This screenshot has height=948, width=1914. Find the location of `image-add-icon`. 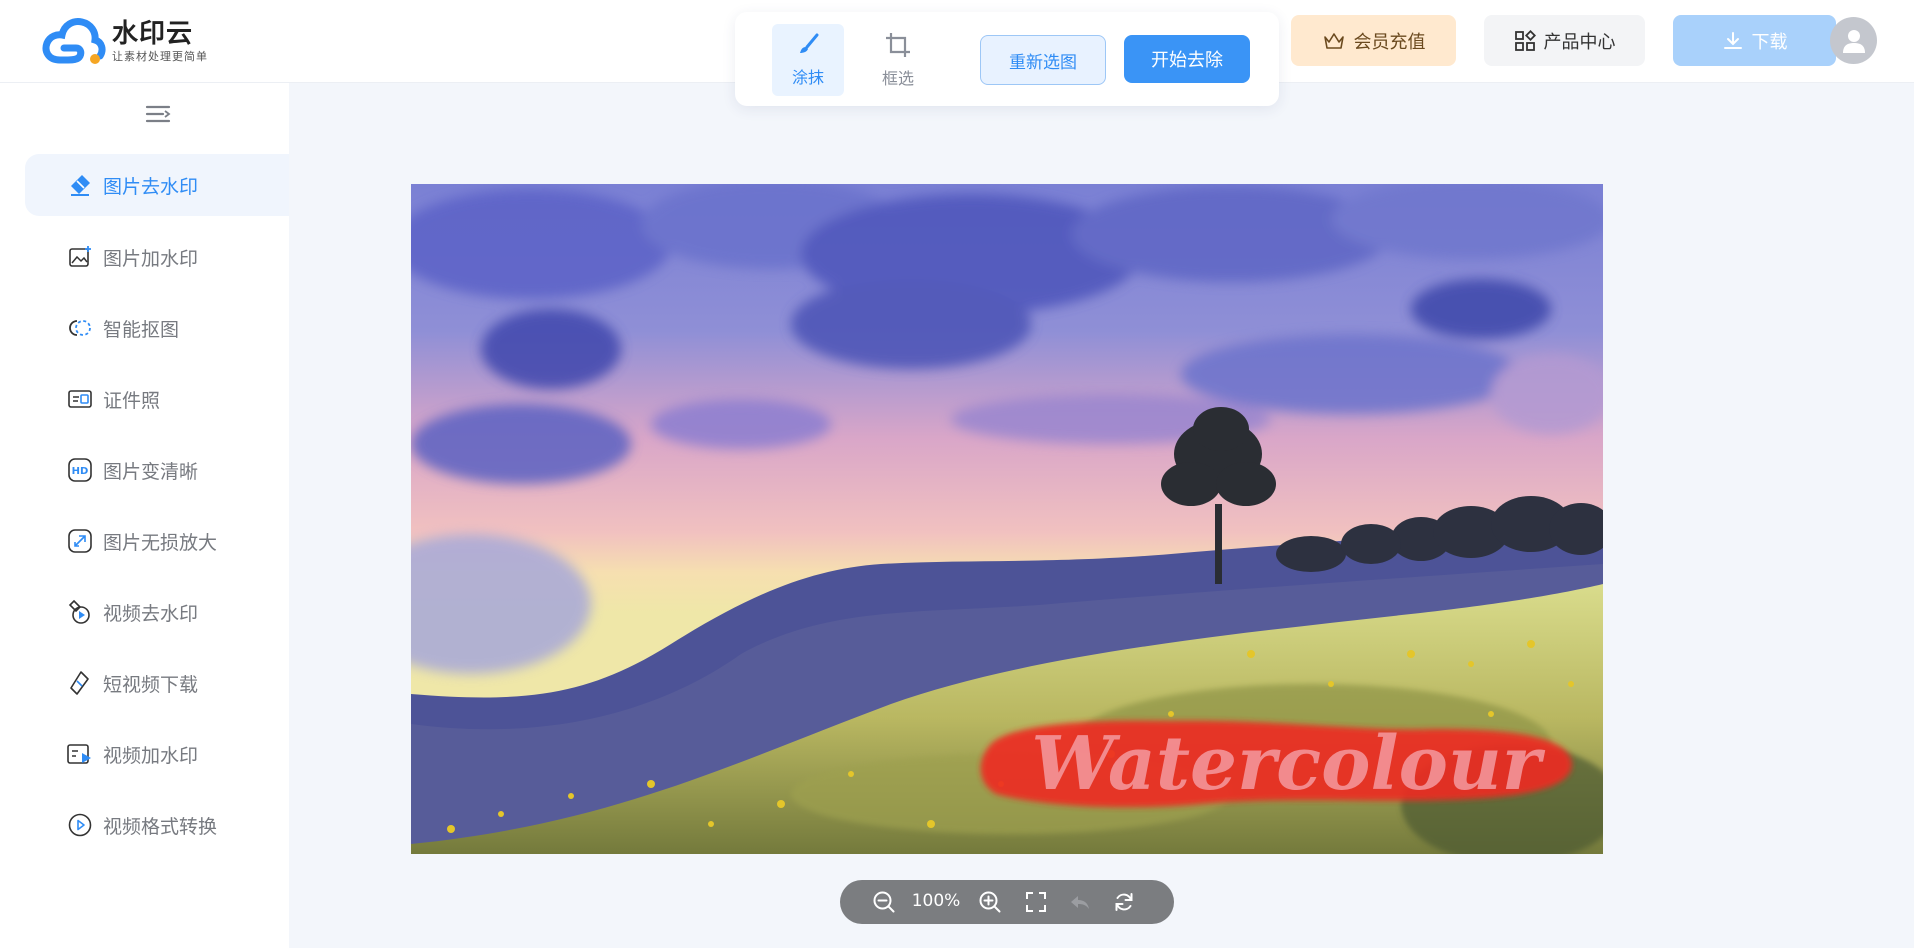

image-add-icon is located at coordinates (80, 257).